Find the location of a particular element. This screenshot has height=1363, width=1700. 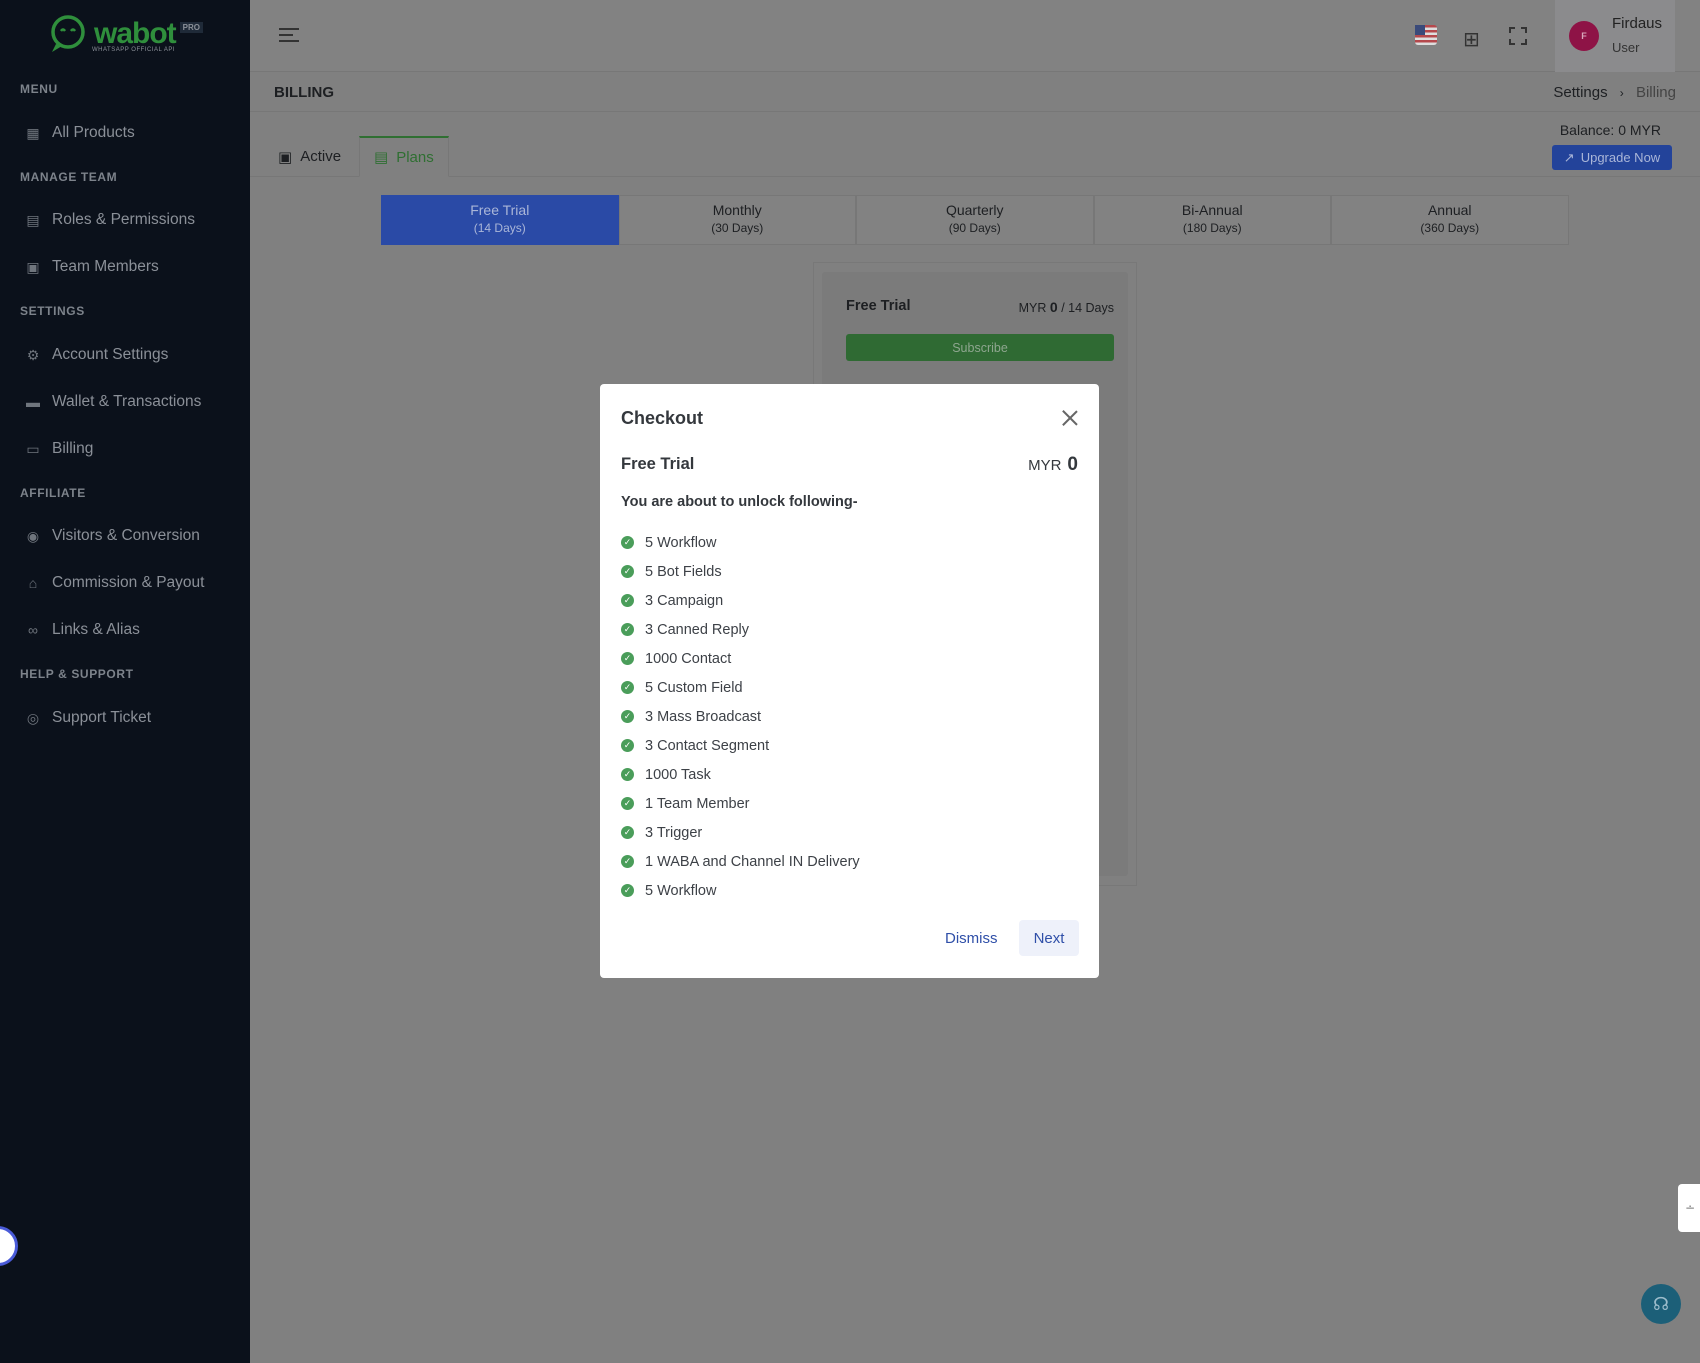

contacts-icon: ▣ is located at coordinates (33, 267).